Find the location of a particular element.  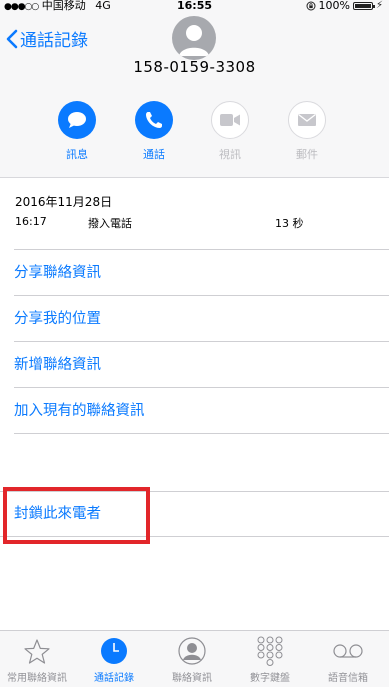

mail-label: 郵件 is located at coordinates (307, 154).